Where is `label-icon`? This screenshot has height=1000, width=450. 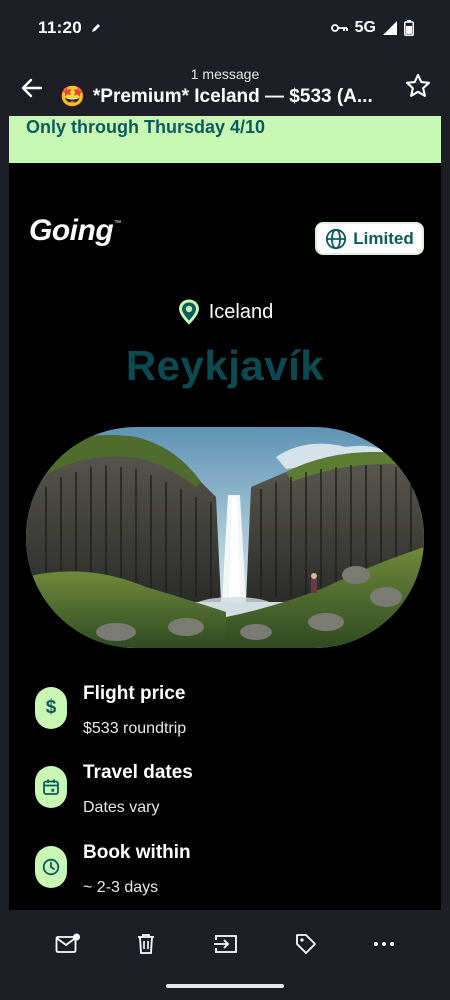
label-icon is located at coordinates (306, 944).